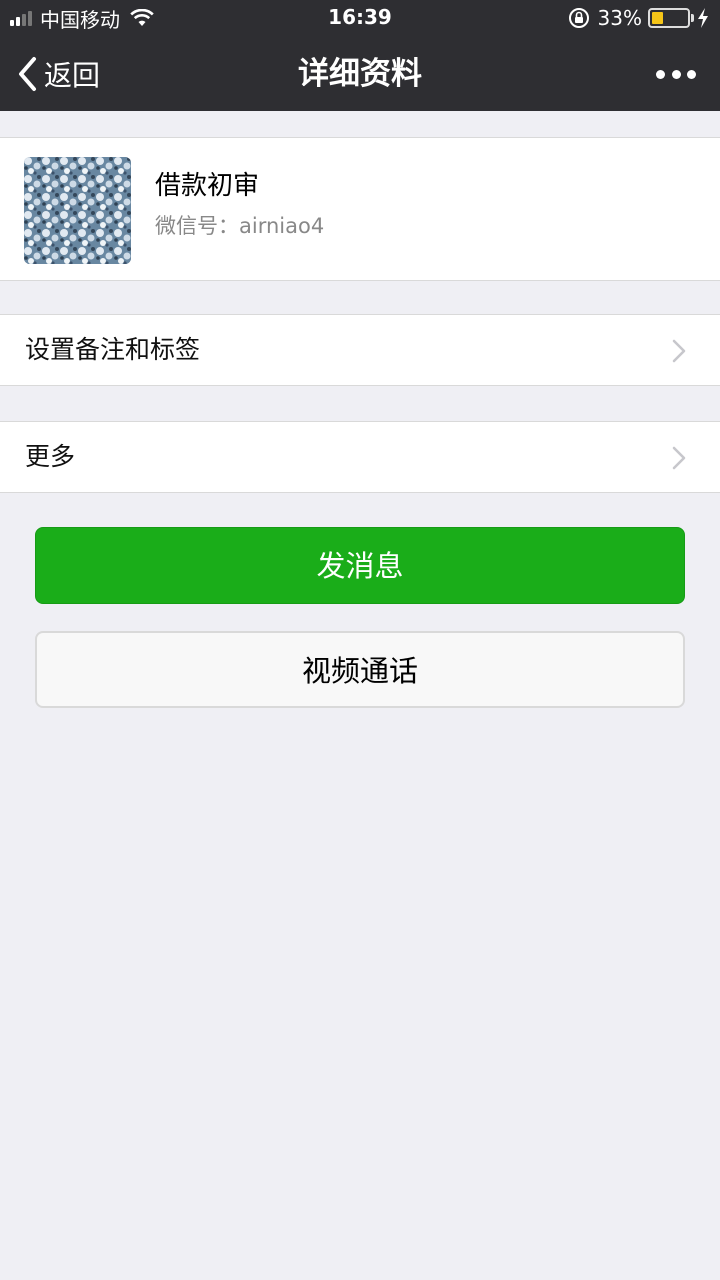 The image size is (720, 1280). Describe the element at coordinates (578, 18) in the screenshot. I see `rotation-lock-icon` at that location.